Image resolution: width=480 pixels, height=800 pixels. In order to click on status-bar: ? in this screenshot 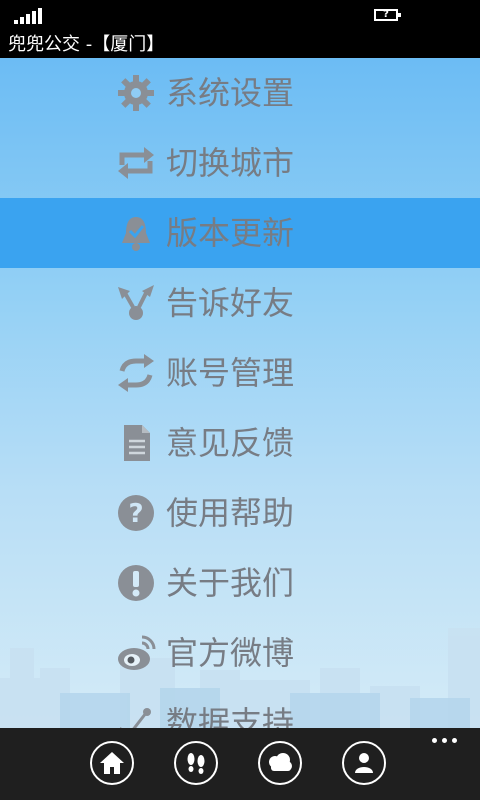, I will do `click(240, 16)`.